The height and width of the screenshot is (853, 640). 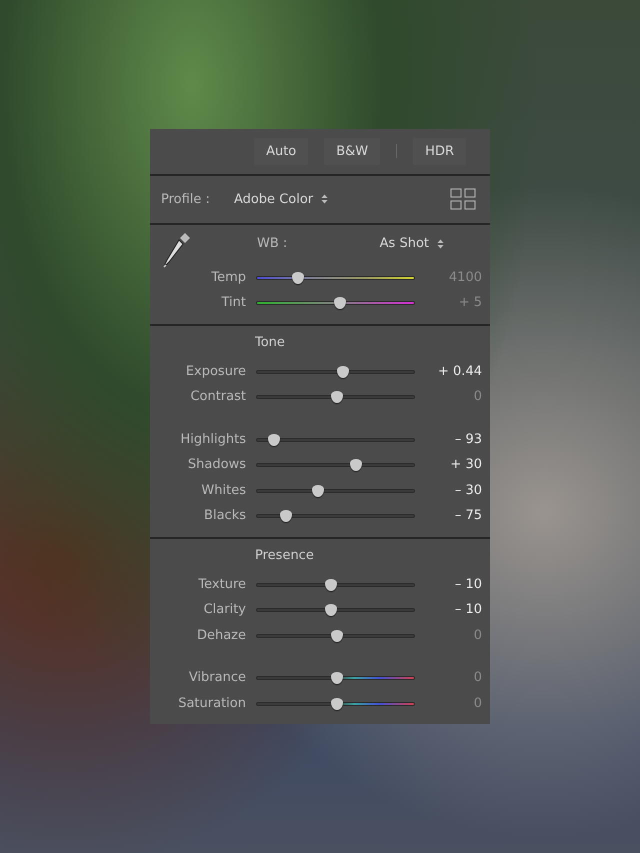 What do you see at coordinates (270, 343) in the screenshot?
I see `section-title: Tone` at bounding box center [270, 343].